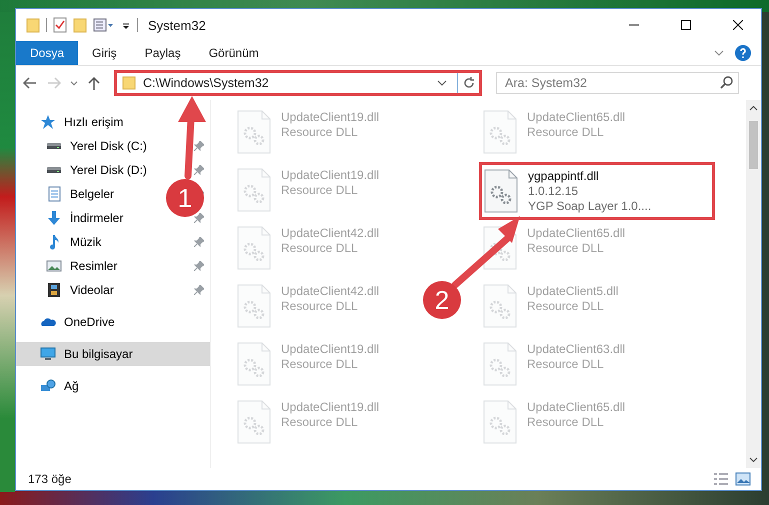 This screenshot has width=769, height=505. What do you see at coordinates (60, 25) in the screenshot?
I see `properties-icon` at bounding box center [60, 25].